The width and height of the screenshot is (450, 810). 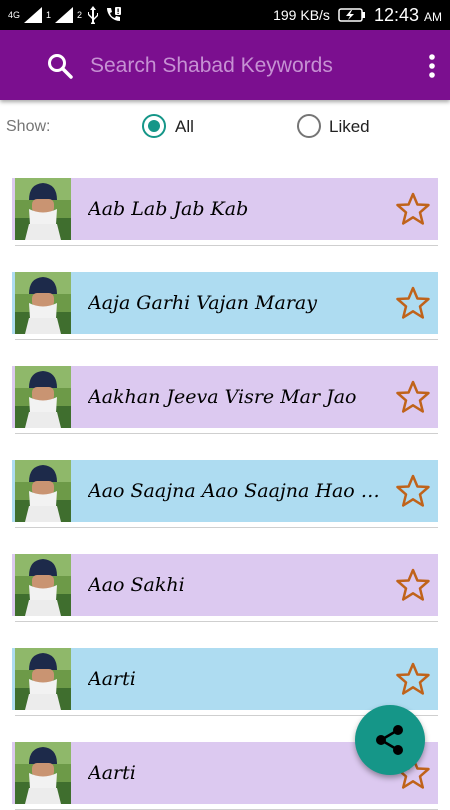 What do you see at coordinates (225, 128) in the screenshot?
I see `filter-row: Show: All Liked` at bounding box center [225, 128].